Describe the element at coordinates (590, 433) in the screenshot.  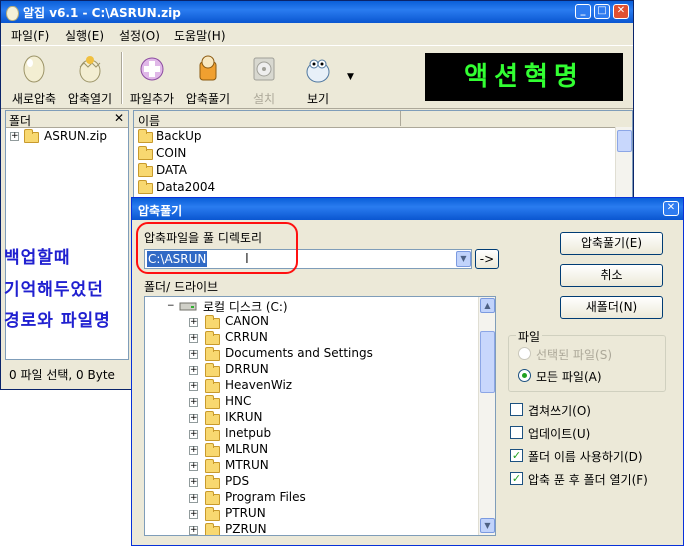
I see `update-checkbox: 업데이트(U)` at that location.